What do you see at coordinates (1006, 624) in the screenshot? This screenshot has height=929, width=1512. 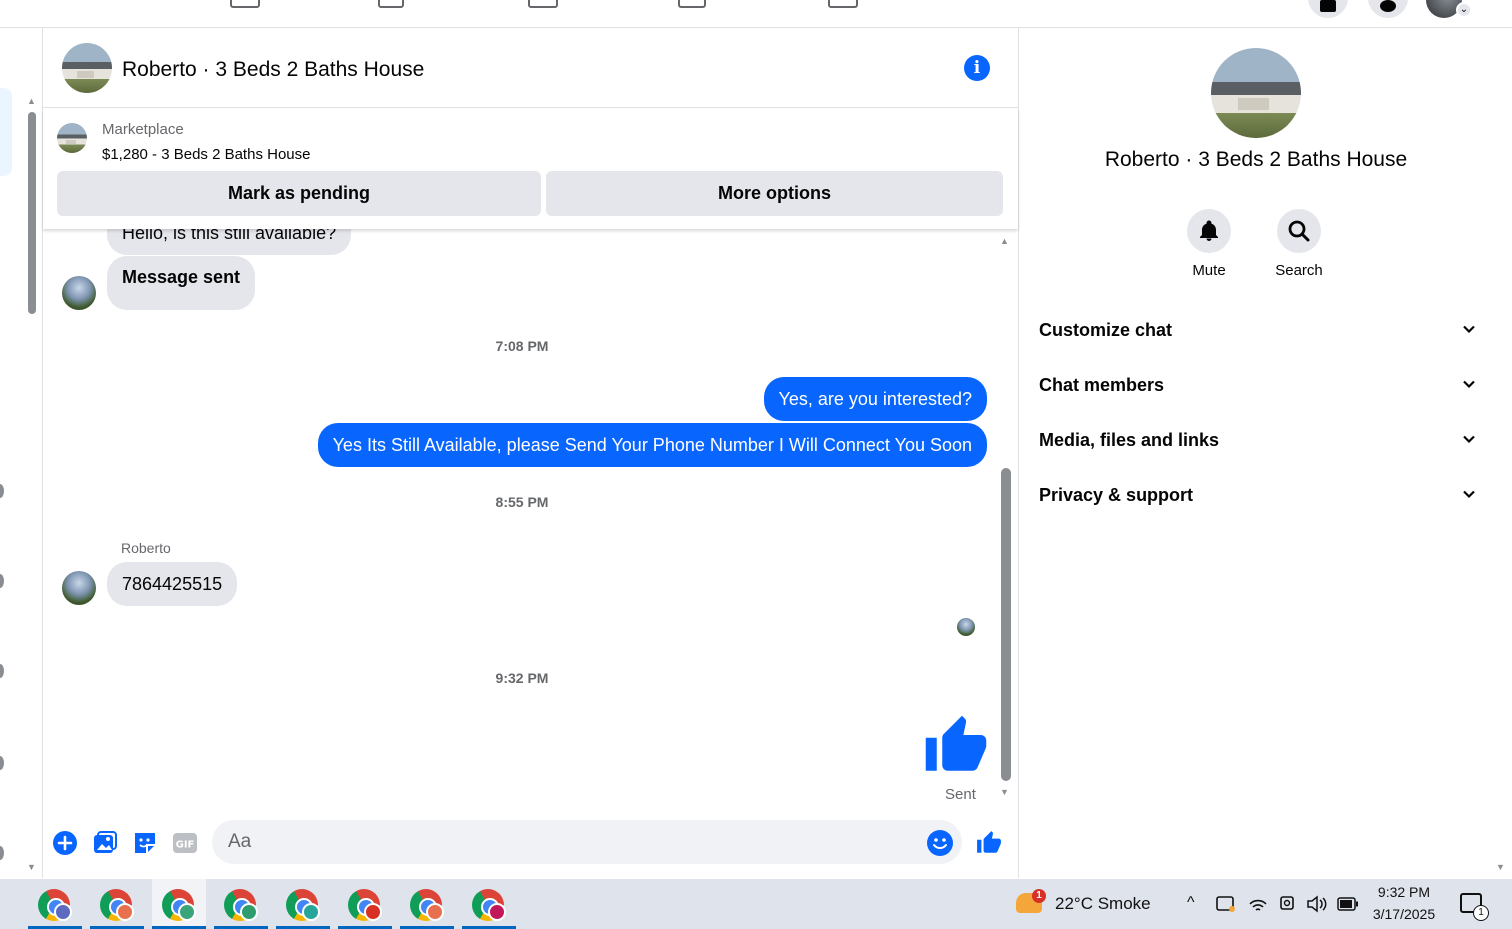 I see `message-thread-scrollbar` at bounding box center [1006, 624].